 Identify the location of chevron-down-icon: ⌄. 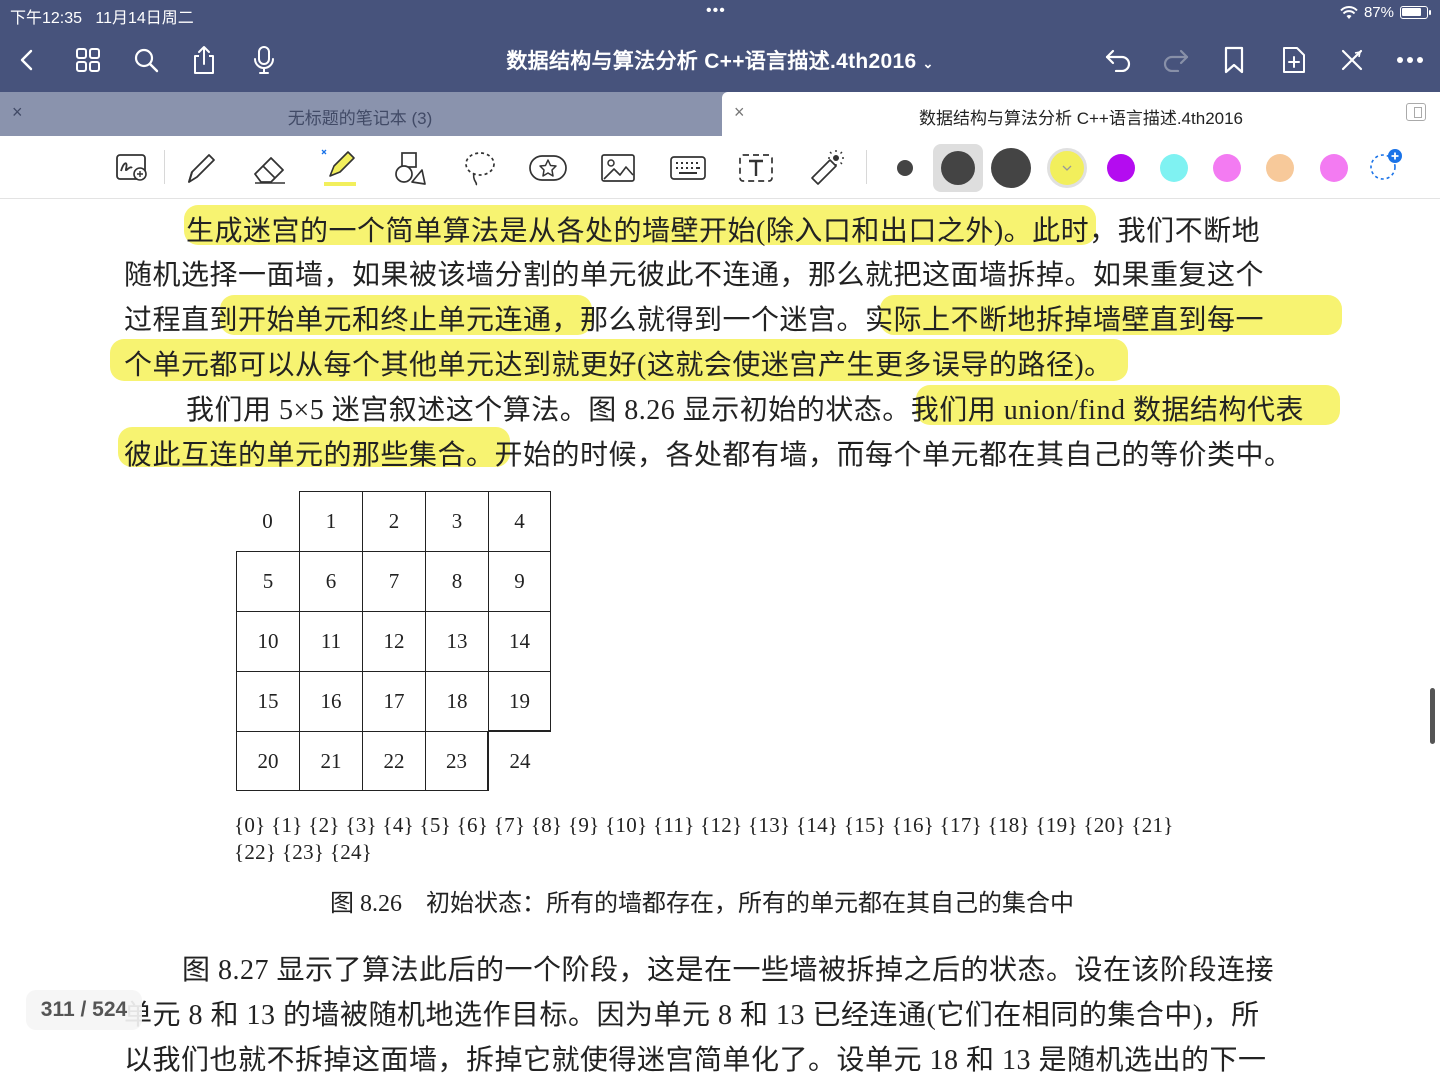
(928, 63).